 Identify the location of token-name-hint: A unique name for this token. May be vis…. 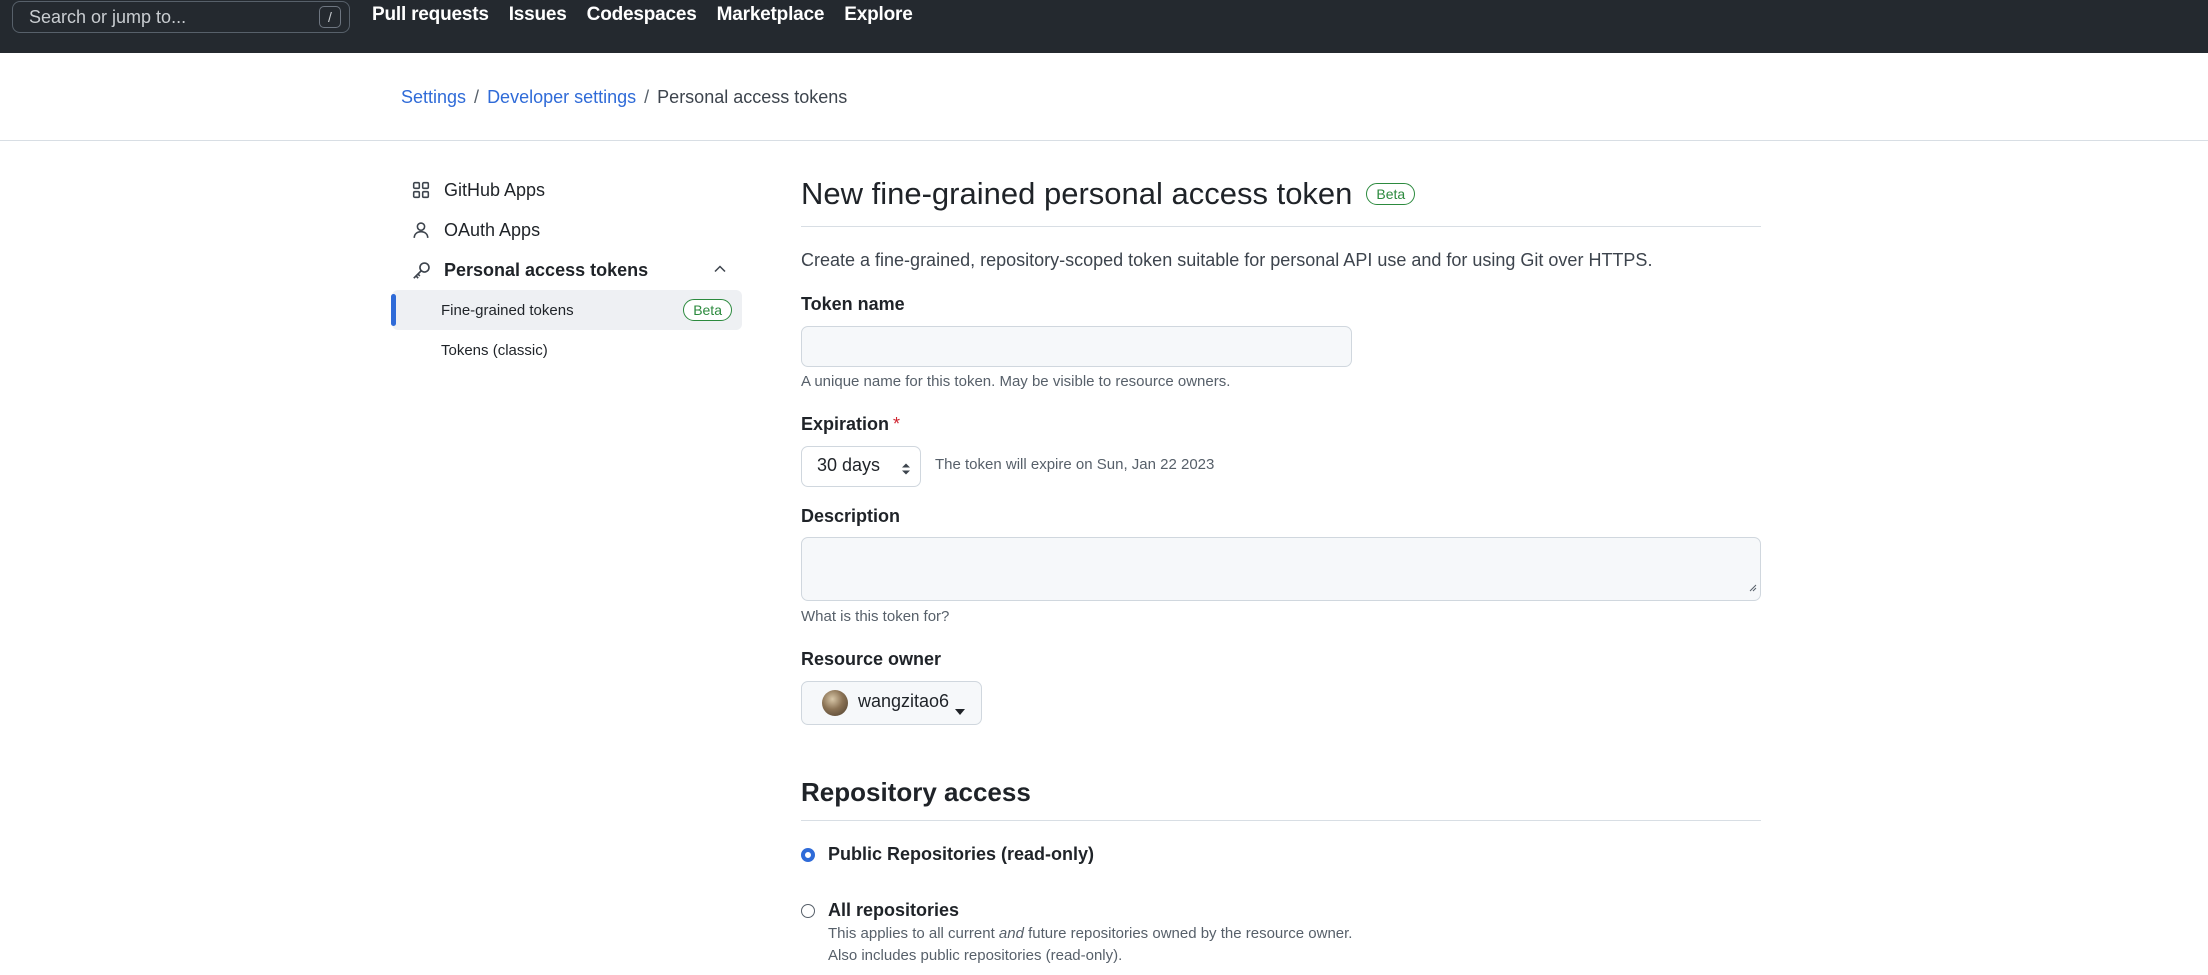
(1016, 381).